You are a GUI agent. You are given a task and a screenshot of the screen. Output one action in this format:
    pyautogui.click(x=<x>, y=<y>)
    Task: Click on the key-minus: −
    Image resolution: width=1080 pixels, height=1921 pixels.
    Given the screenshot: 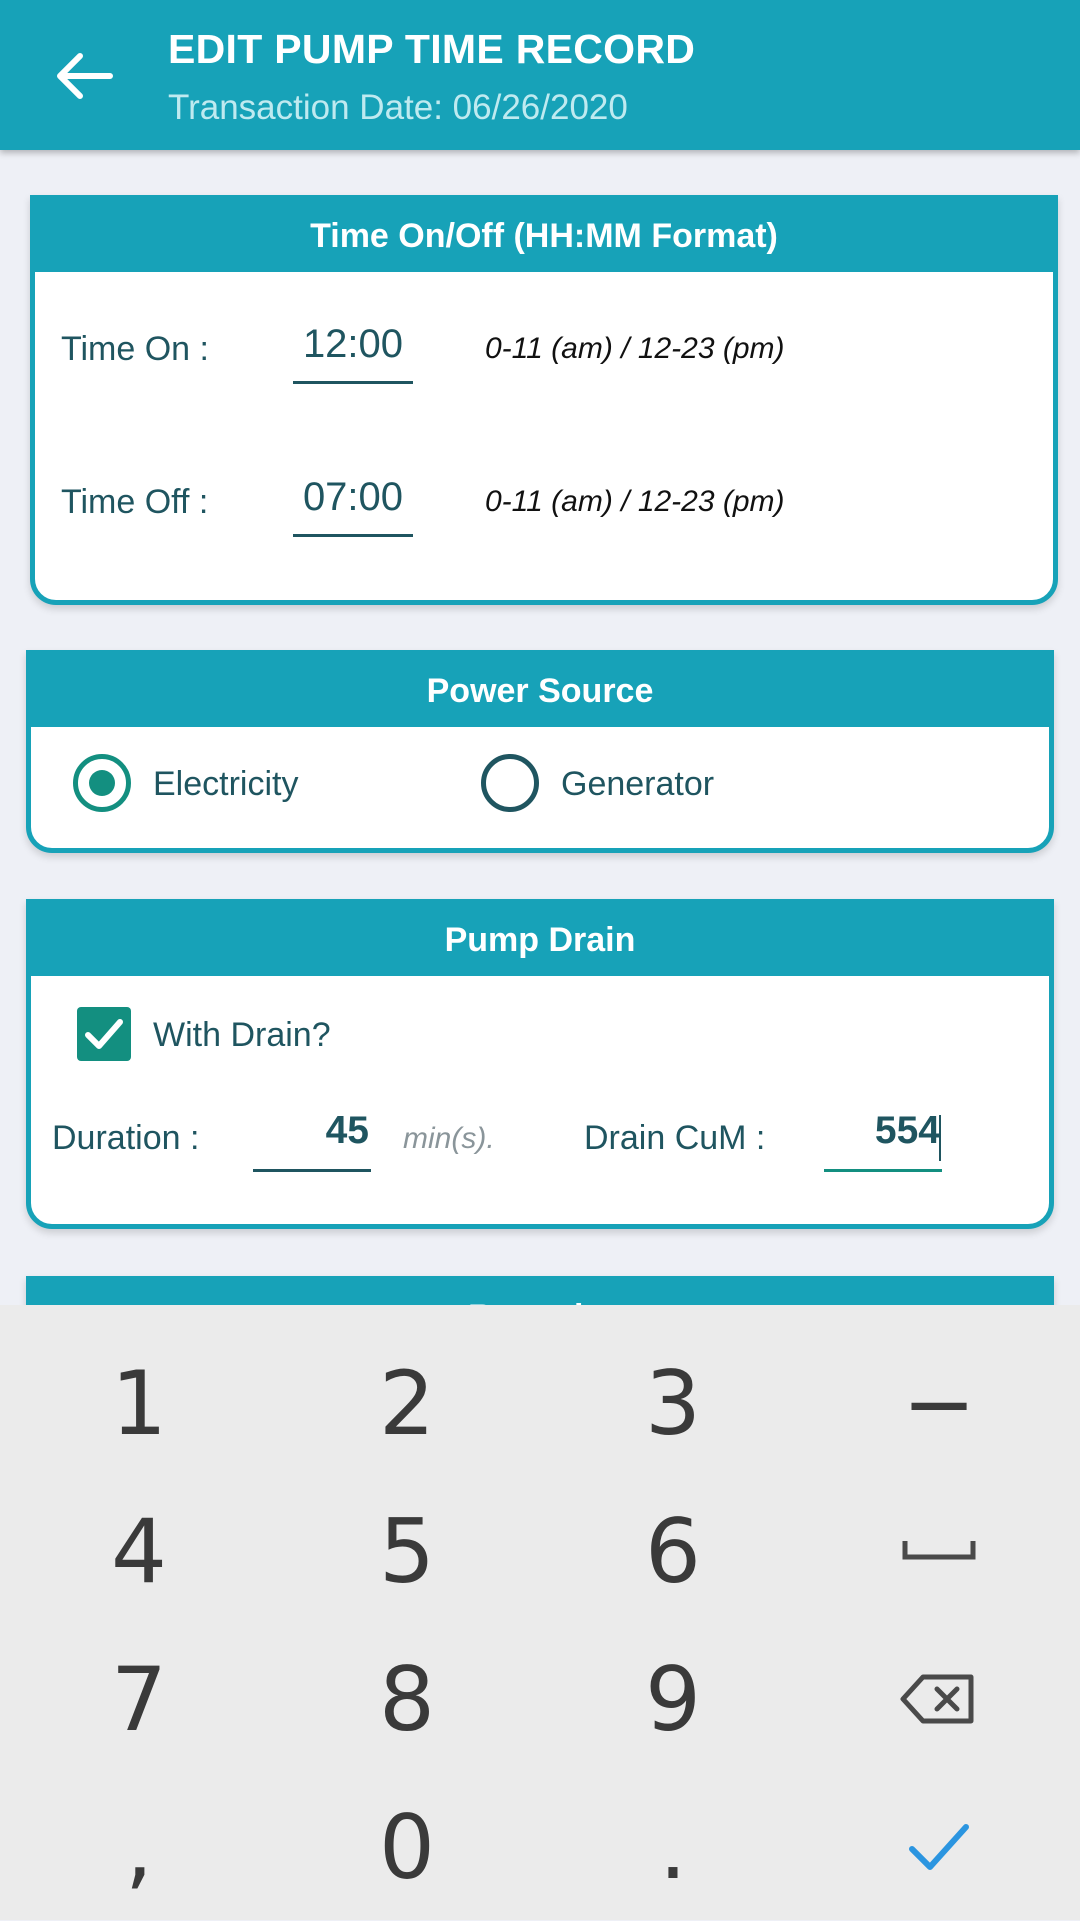 What is the action you would take?
    pyautogui.click(x=939, y=1403)
    